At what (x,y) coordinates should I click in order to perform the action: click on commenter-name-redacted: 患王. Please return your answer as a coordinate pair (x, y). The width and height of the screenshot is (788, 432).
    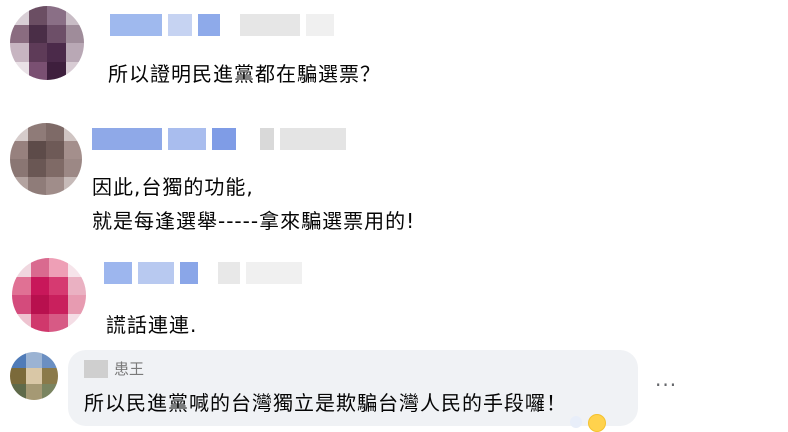
    Looking at the image, I should click on (114, 369).